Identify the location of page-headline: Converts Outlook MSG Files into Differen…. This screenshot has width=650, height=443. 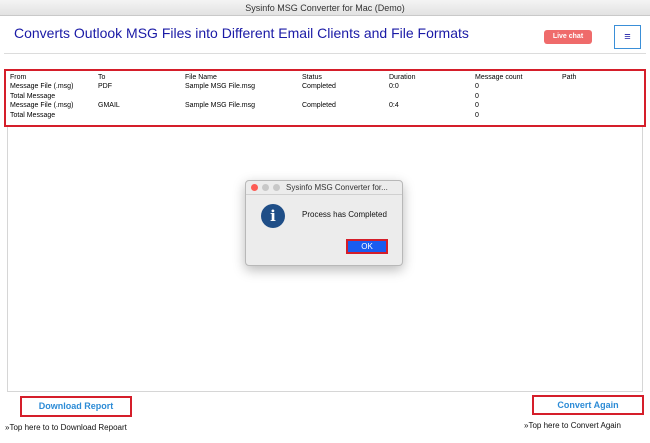
(241, 33).